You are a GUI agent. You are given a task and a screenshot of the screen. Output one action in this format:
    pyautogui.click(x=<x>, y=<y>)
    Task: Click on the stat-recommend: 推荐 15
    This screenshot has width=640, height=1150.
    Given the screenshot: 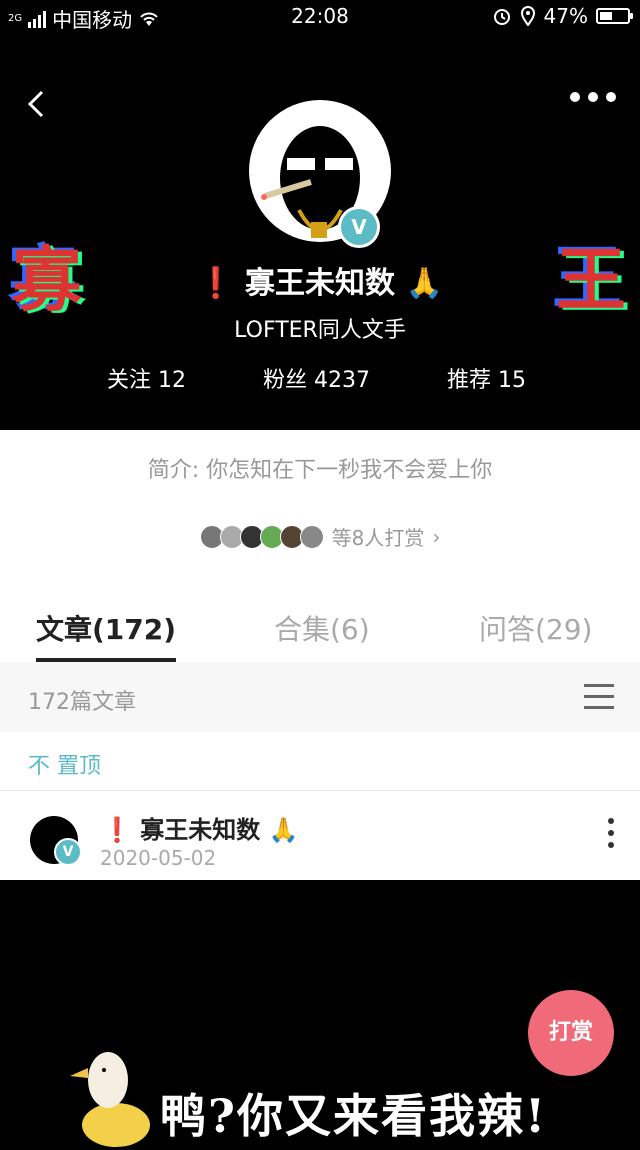 What is the action you would take?
    pyautogui.click(x=486, y=378)
    